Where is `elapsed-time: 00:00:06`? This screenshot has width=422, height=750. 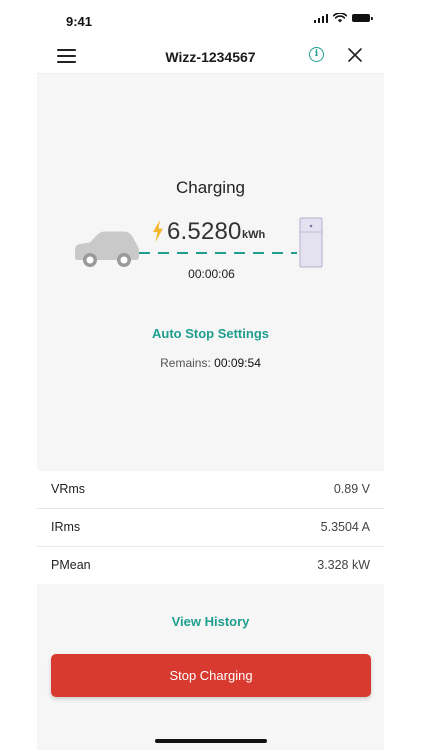
elapsed-time: 00:00:06 is located at coordinates (211, 274).